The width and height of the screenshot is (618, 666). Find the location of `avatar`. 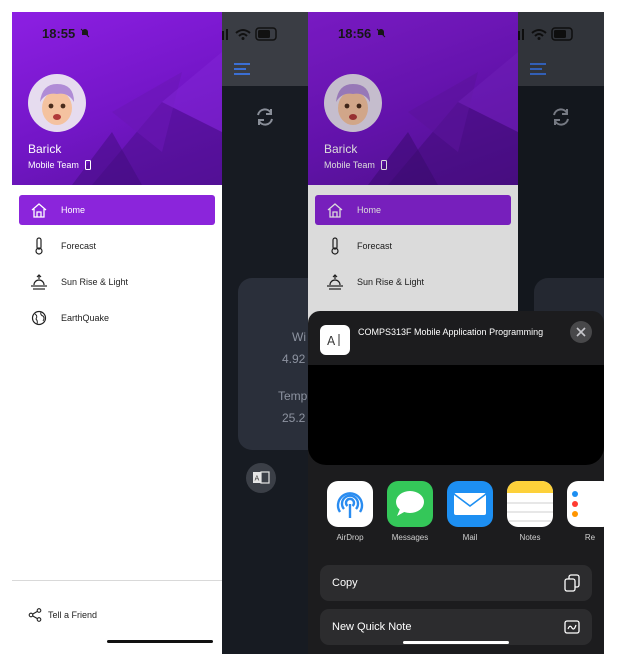

avatar is located at coordinates (57, 103).